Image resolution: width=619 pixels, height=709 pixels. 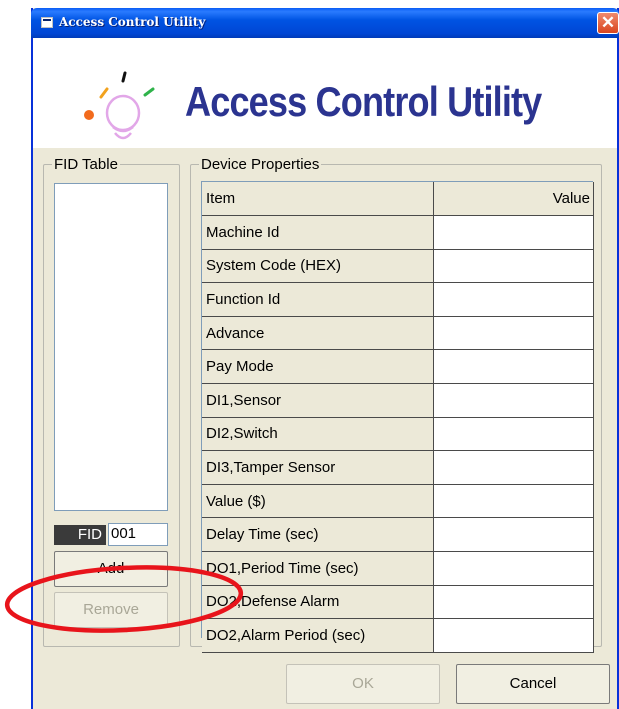 What do you see at coordinates (318, 266) in the screenshot?
I see `row-item: System Code (HEX)` at bounding box center [318, 266].